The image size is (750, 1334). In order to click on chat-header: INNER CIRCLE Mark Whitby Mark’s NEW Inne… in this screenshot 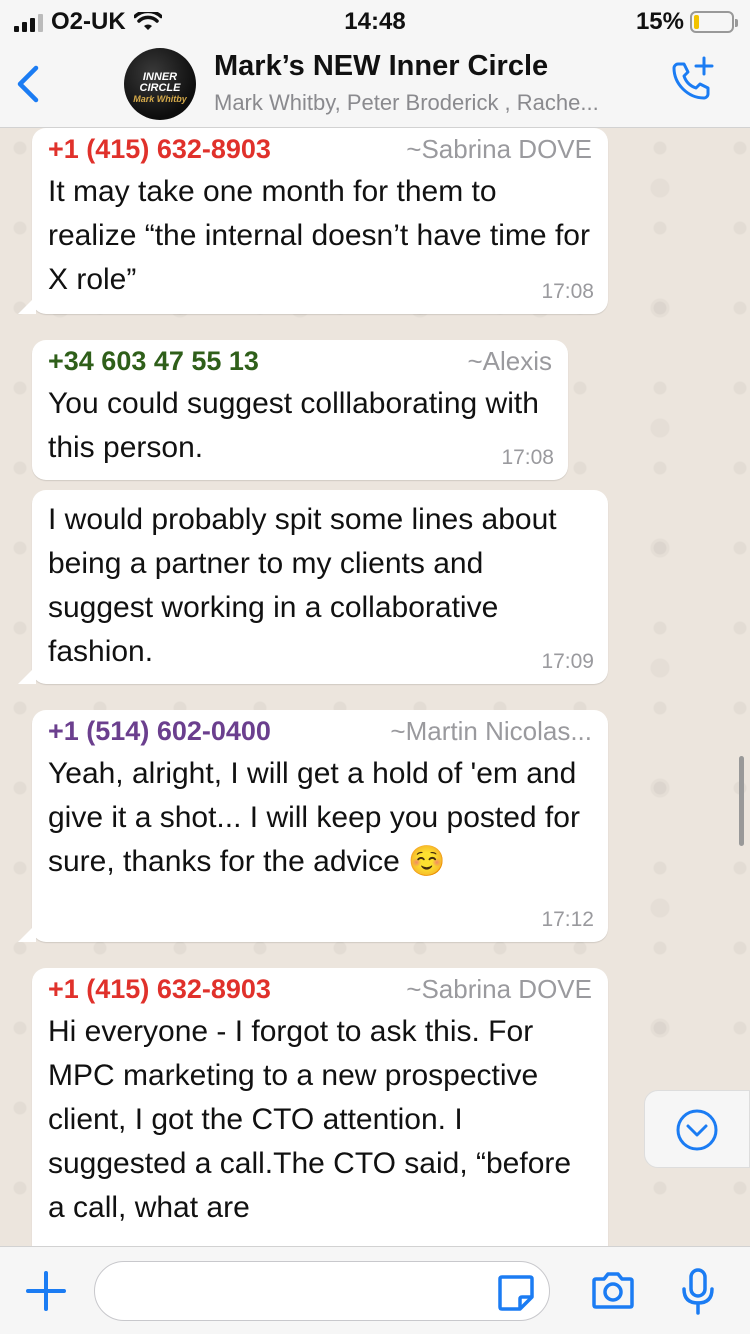, I will do `click(375, 84)`.